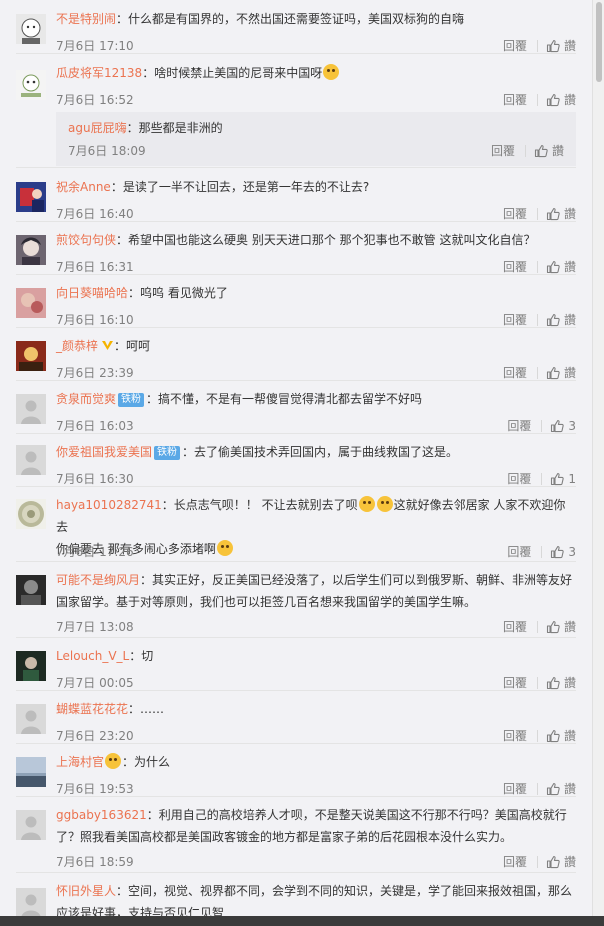  Describe the element at coordinates (92, 709) in the screenshot. I see `username-link: 蝴蝶蓝花花花` at that location.